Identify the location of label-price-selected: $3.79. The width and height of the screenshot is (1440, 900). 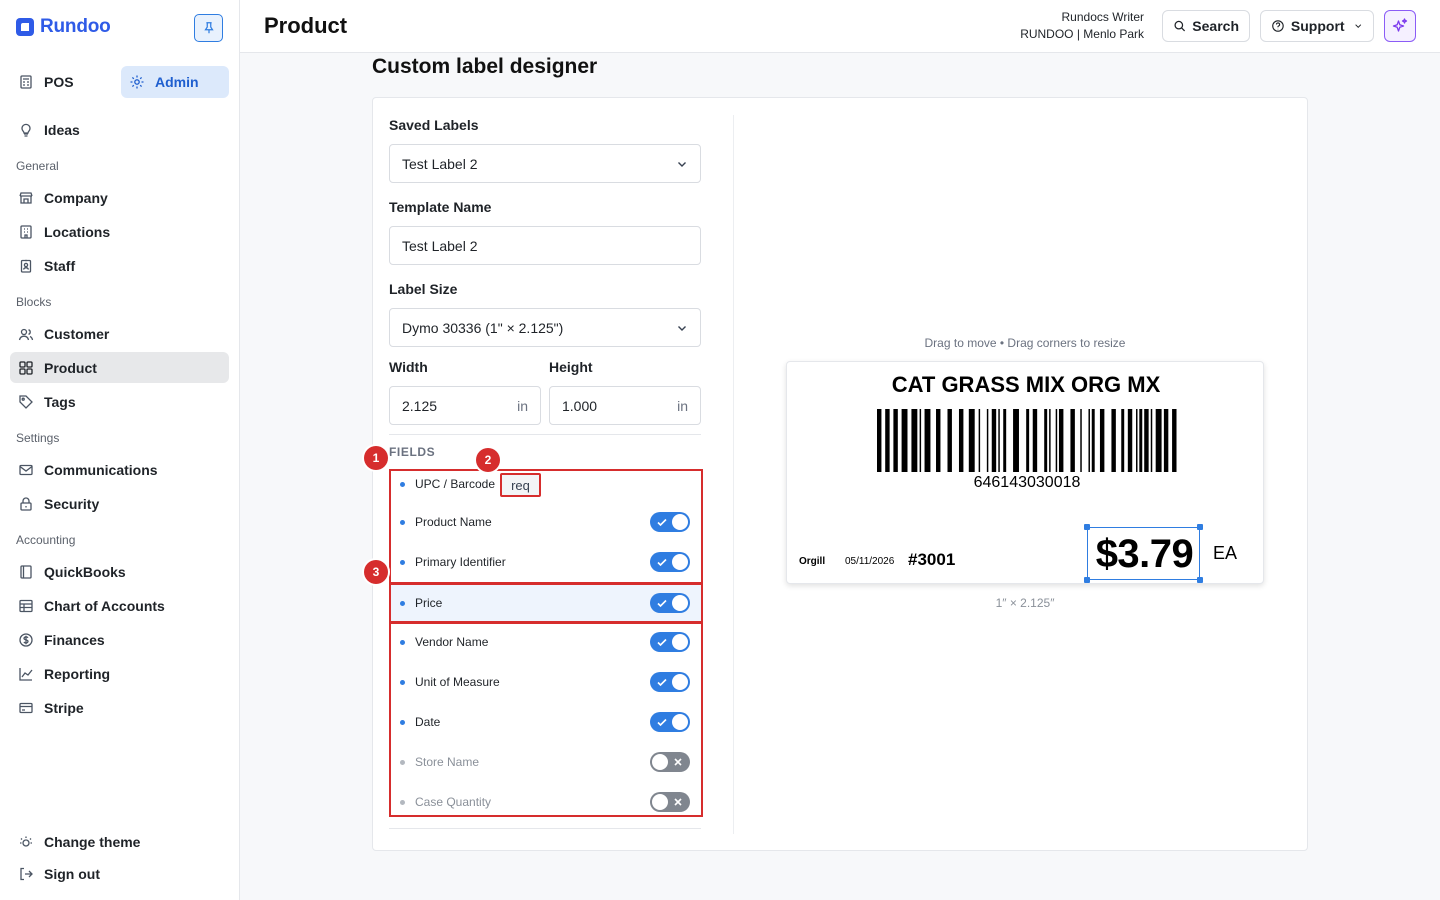
(1143, 553).